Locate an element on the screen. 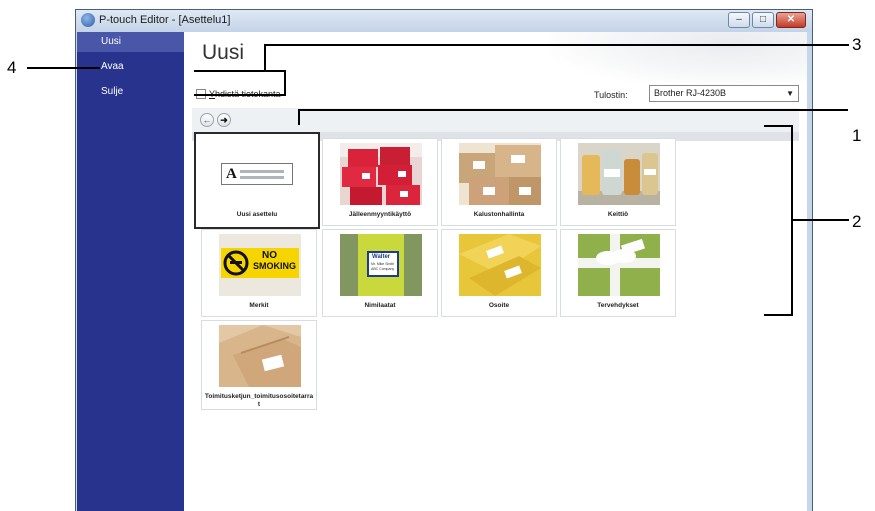 The image size is (875, 511). address-envelopes-thumbnail-icon is located at coordinates (500, 265).